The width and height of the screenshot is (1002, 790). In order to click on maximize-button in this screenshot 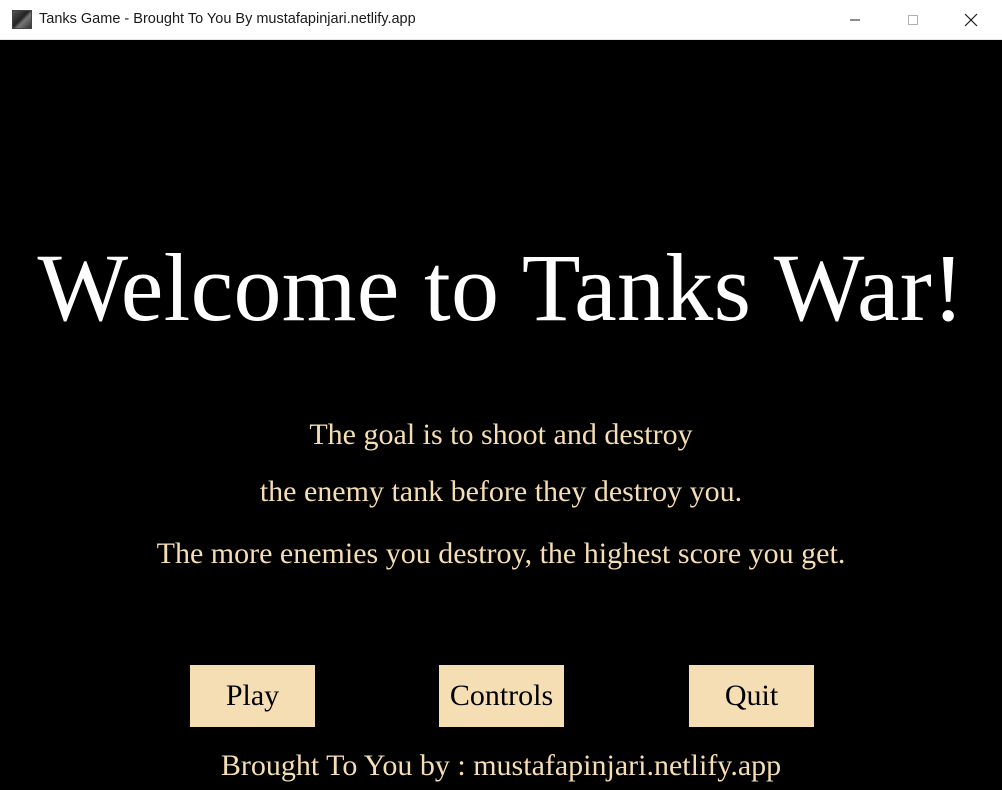, I will do `click(913, 20)`.